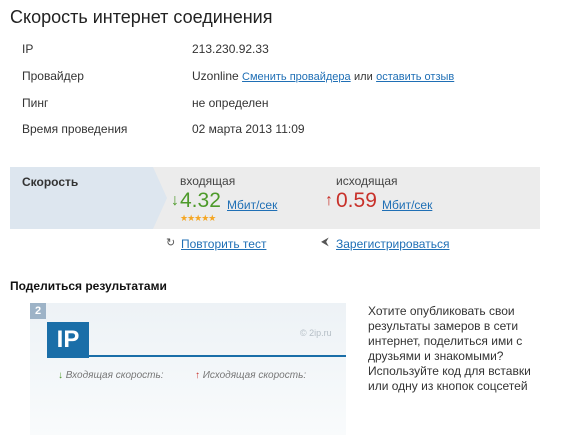 This screenshot has height=435, width=570. I want to click on speed-label-pointer, so click(160, 198).